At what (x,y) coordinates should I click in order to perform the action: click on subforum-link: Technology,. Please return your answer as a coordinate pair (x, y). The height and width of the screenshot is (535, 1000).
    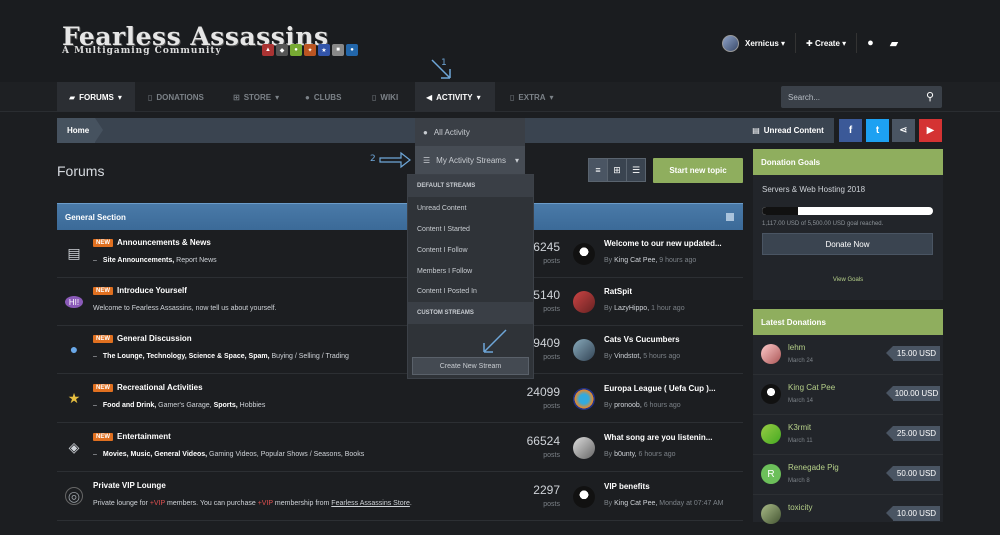
    Looking at the image, I should click on (166, 356).